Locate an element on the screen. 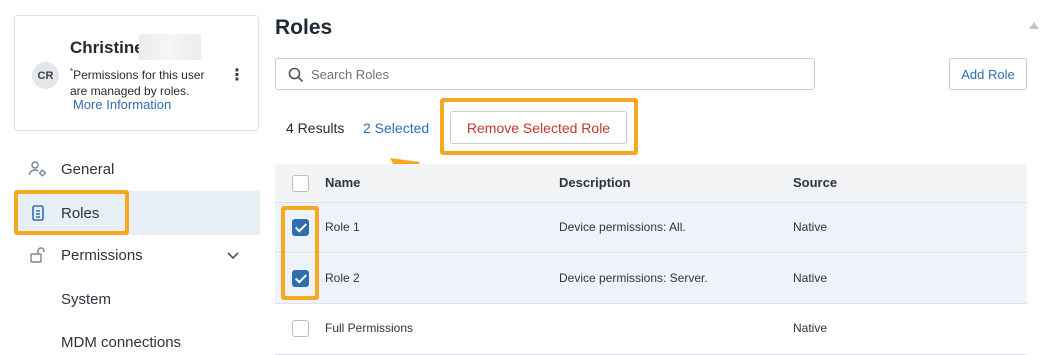  nav-item-permissions: Permissions is located at coordinates (137, 255).